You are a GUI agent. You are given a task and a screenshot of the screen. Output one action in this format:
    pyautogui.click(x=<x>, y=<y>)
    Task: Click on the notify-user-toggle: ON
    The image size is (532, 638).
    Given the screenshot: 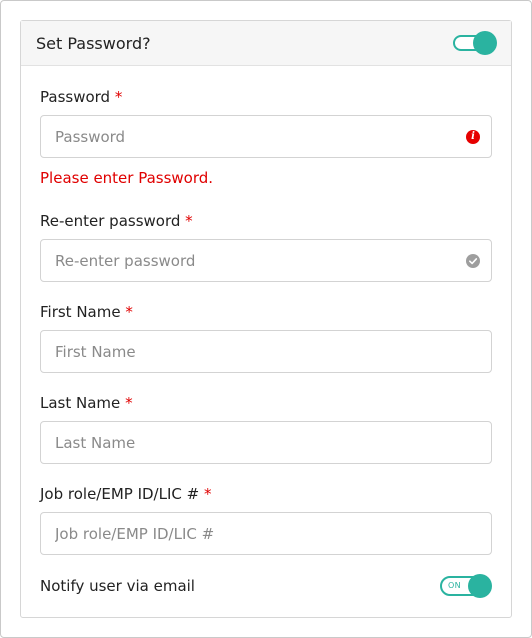 What is the action you would take?
    pyautogui.click(x=466, y=586)
    